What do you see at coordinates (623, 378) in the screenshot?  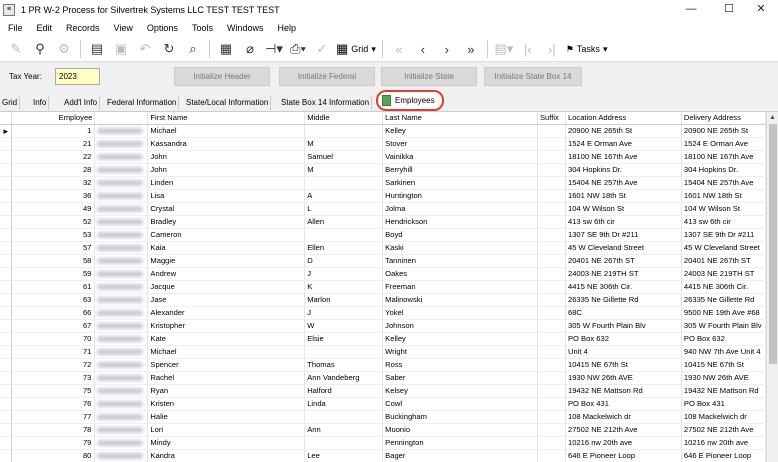 I see `location-address-cell: 1930 NW 26th AVE` at bounding box center [623, 378].